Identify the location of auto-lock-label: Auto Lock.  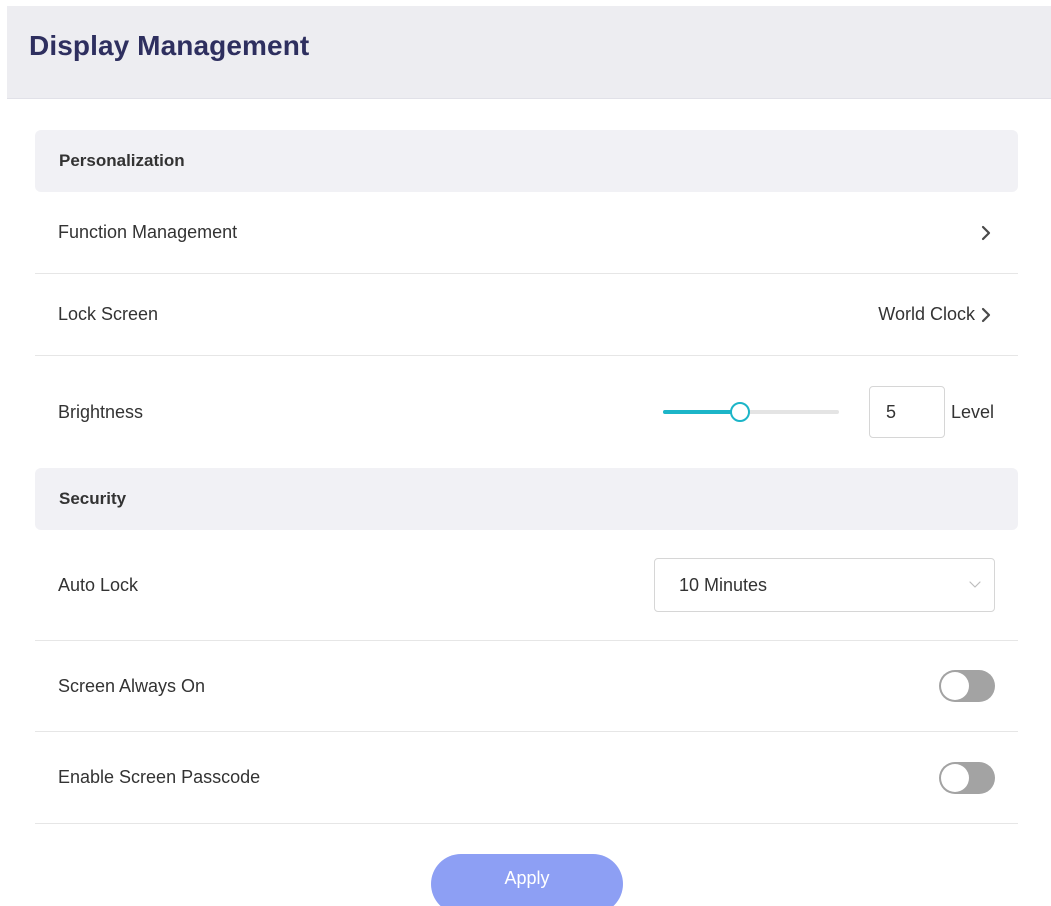
(98, 584).